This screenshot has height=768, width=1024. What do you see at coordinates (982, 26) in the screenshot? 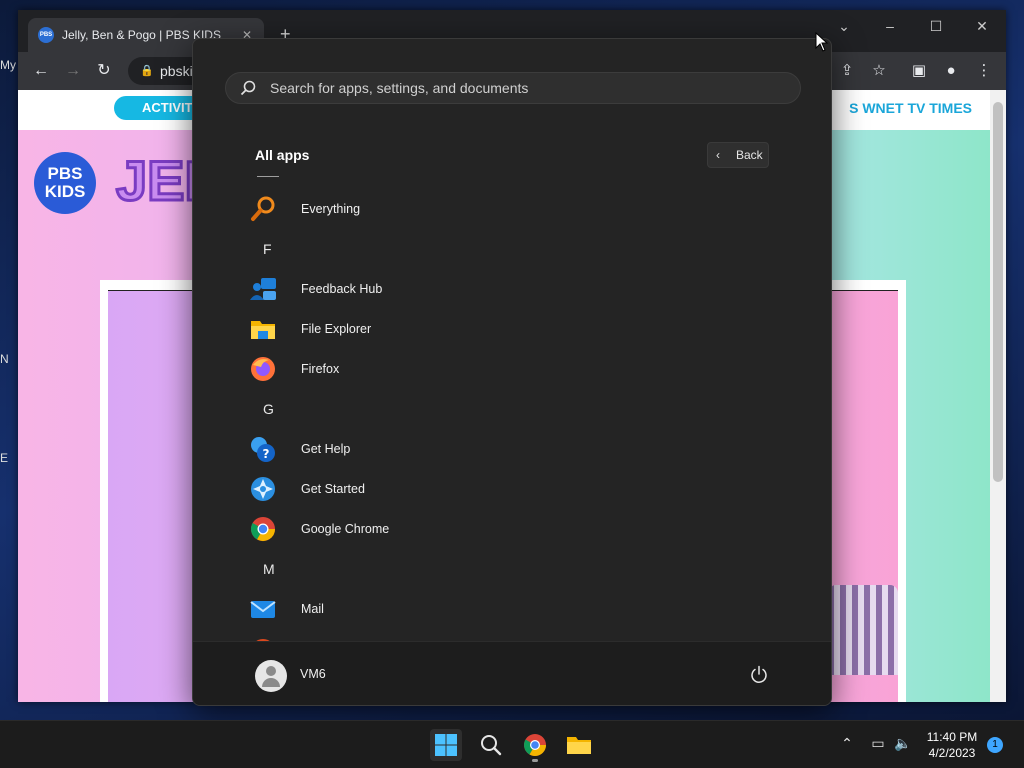
I see `close-window-button: ✕` at bounding box center [982, 26].